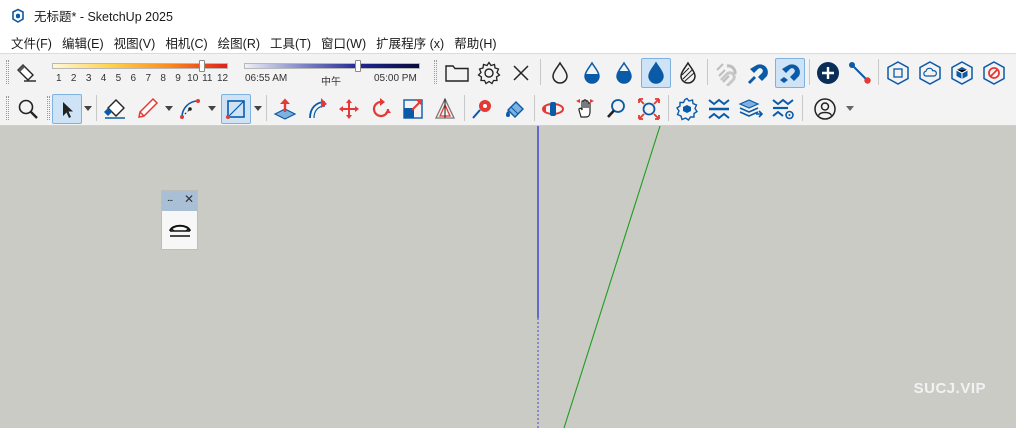 This screenshot has height=428, width=1016. I want to click on green-axis, so click(612, 277).